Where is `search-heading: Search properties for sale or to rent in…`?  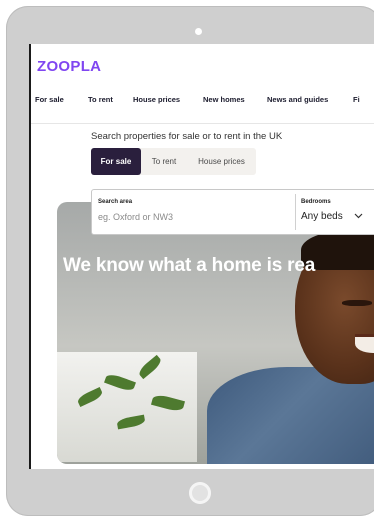
search-heading: Search properties for sale or to rent in… is located at coordinates (187, 136).